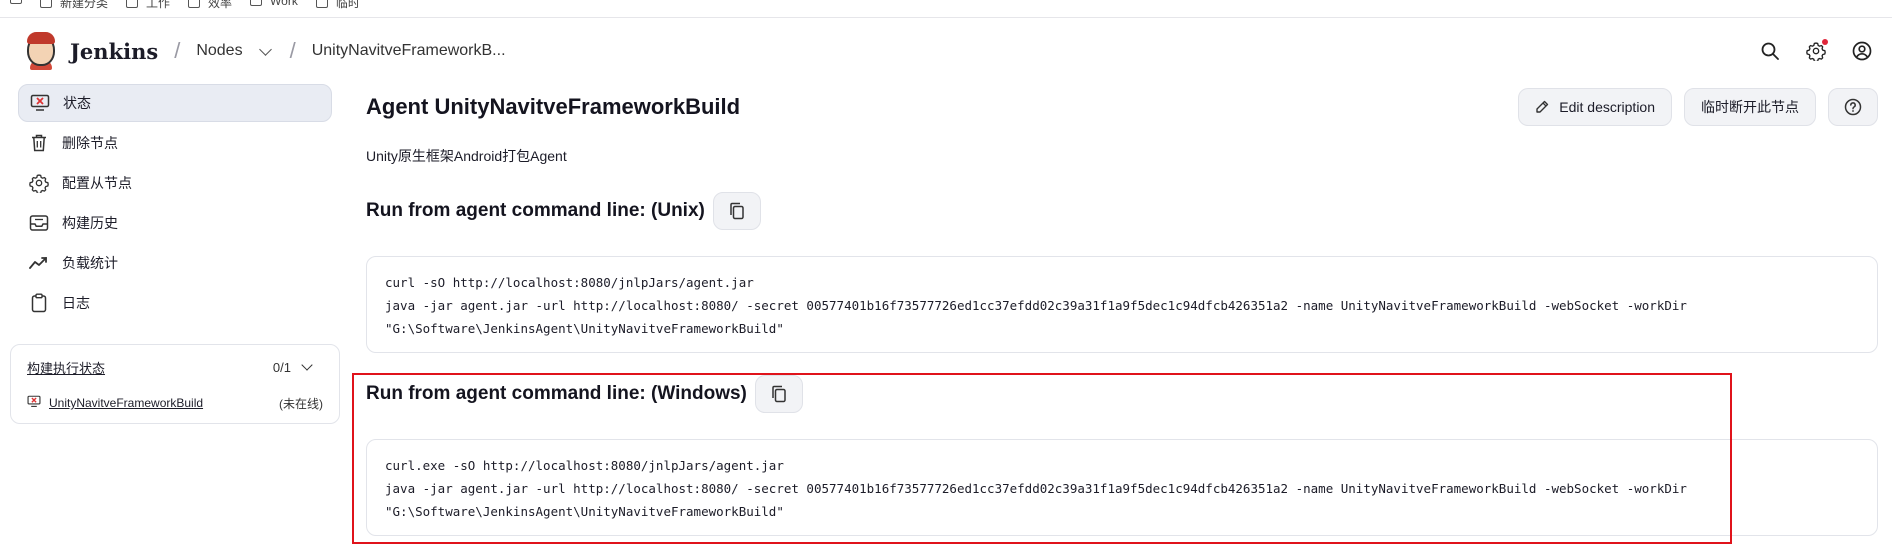  What do you see at coordinates (148, 5) in the screenshot?
I see `bookmark-item: 工作` at bounding box center [148, 5].